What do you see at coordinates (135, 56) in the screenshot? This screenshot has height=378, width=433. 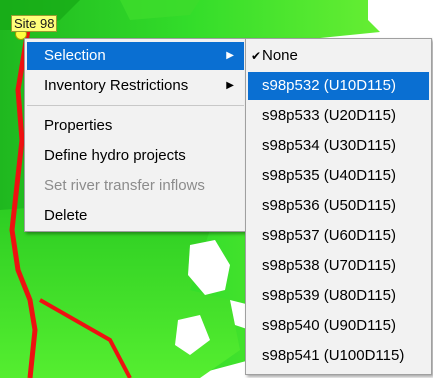 I see `menu-item-selection: Selection ▶` at bounding box center [135, 56].